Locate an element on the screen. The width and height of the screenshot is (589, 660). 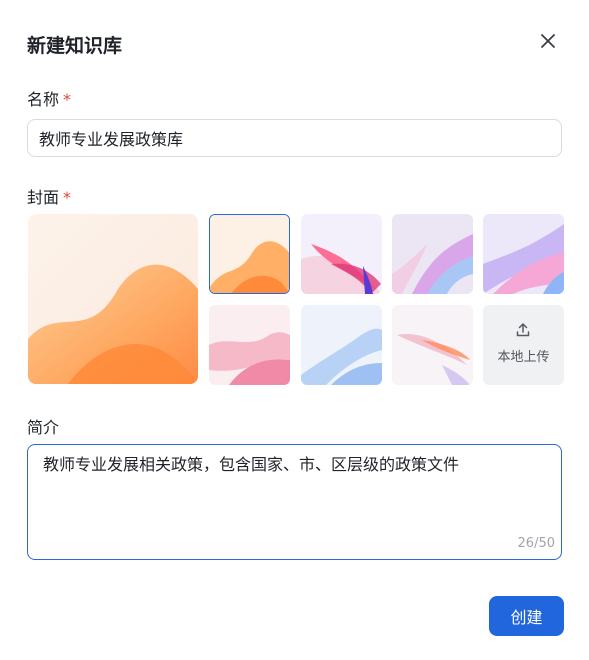
cover-option-orange-wave is located at coordinates (249, 254).